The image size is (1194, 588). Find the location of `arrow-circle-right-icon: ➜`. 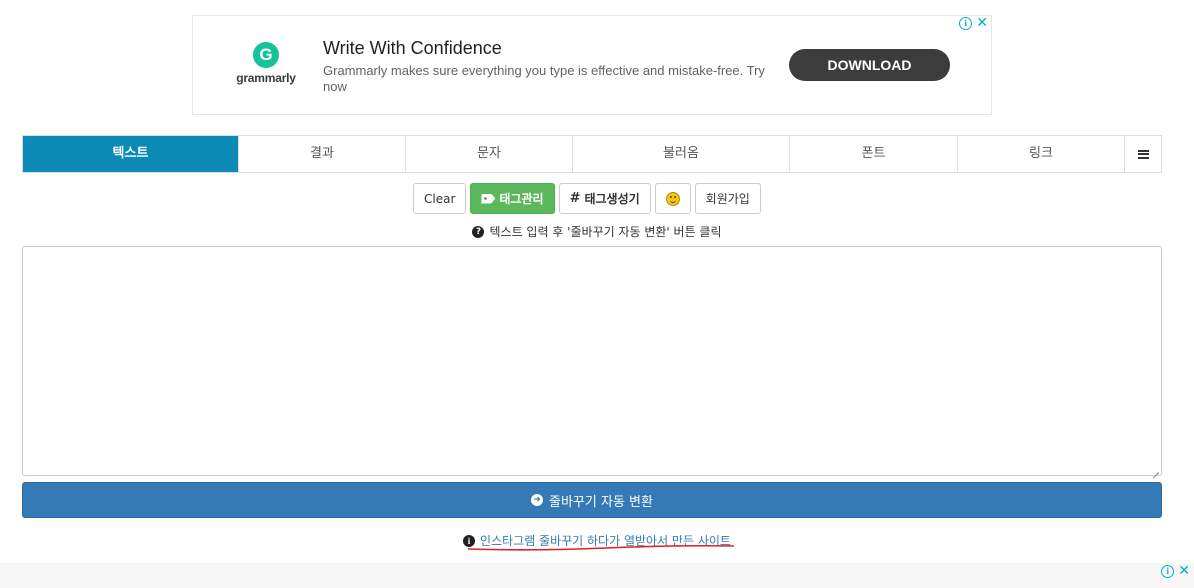

arrow-circle-right-icon: ➜ is located at coordinates (537, 500).